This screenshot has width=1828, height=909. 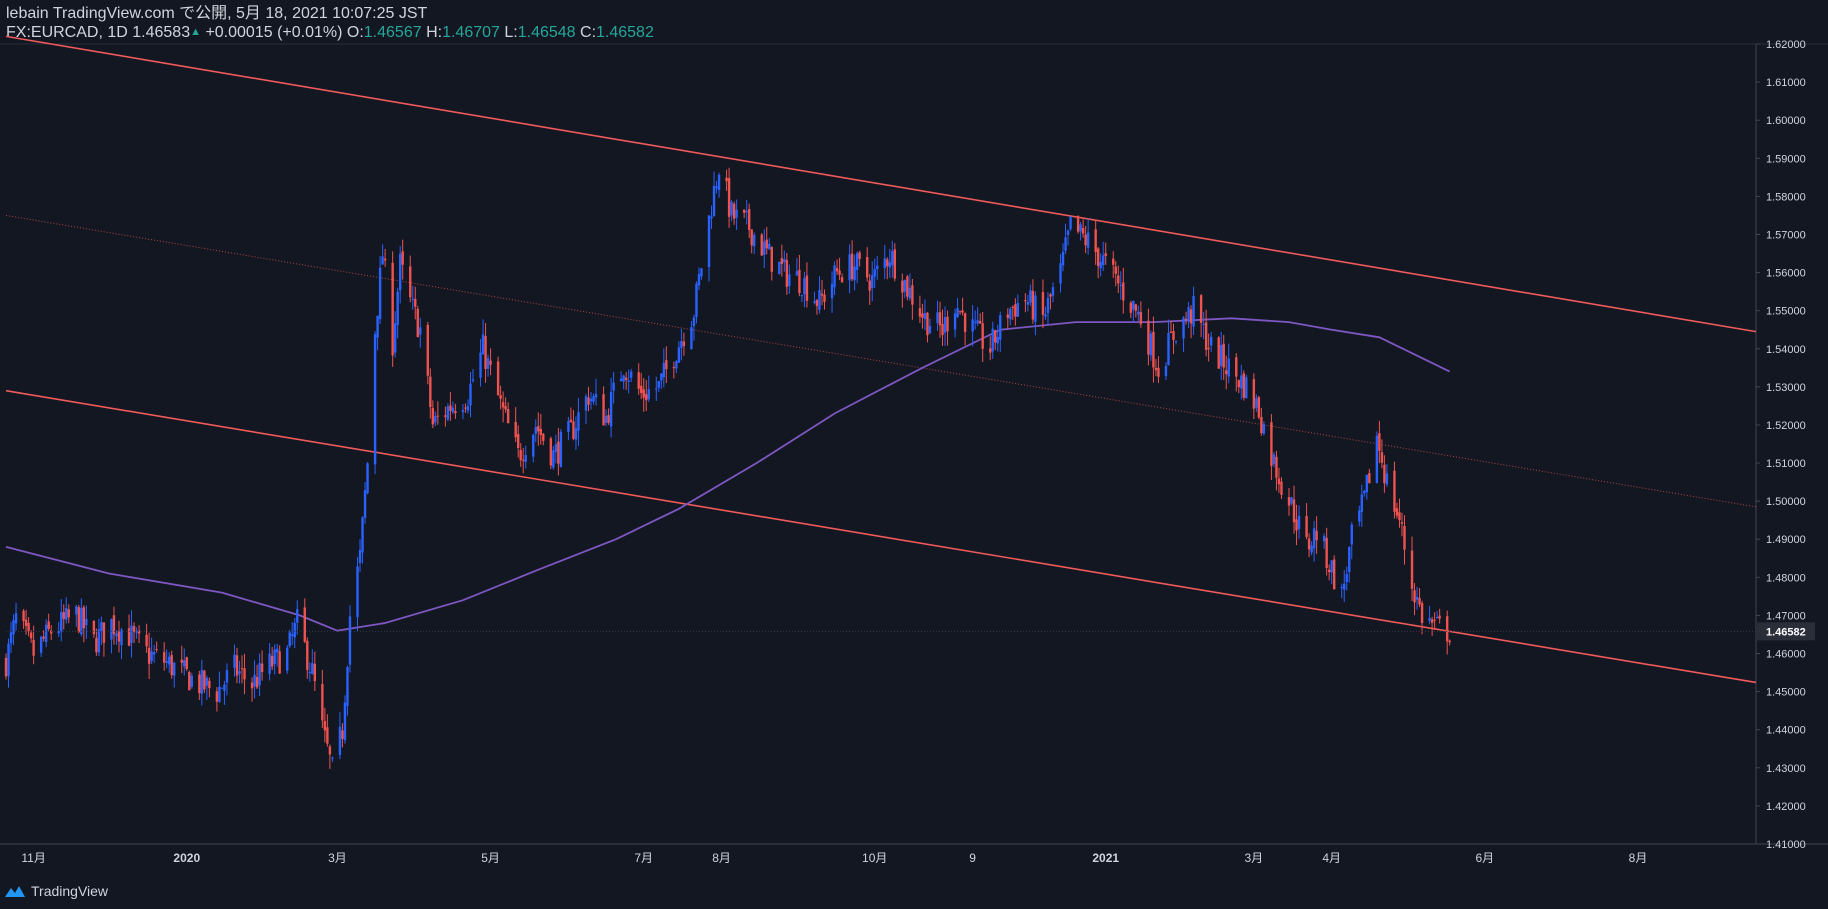 What do you see at coordinates (1331, 858) in the screenshot?
I see `time-tick-label: 4月` at bounding box center [1331, 858].